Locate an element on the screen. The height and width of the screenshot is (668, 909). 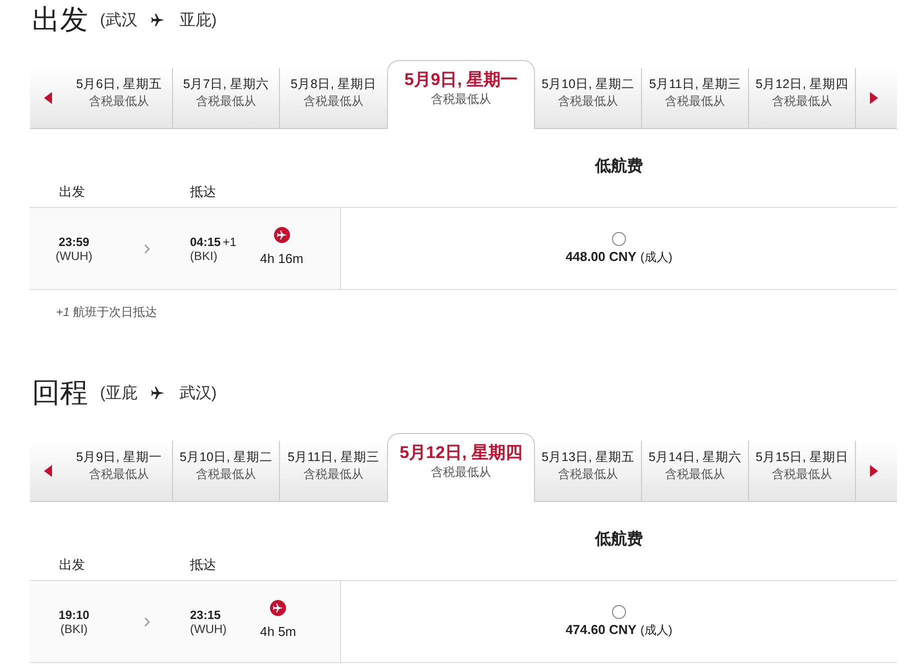
arrival-time: 23:15 is located at coordinates (205, 615).